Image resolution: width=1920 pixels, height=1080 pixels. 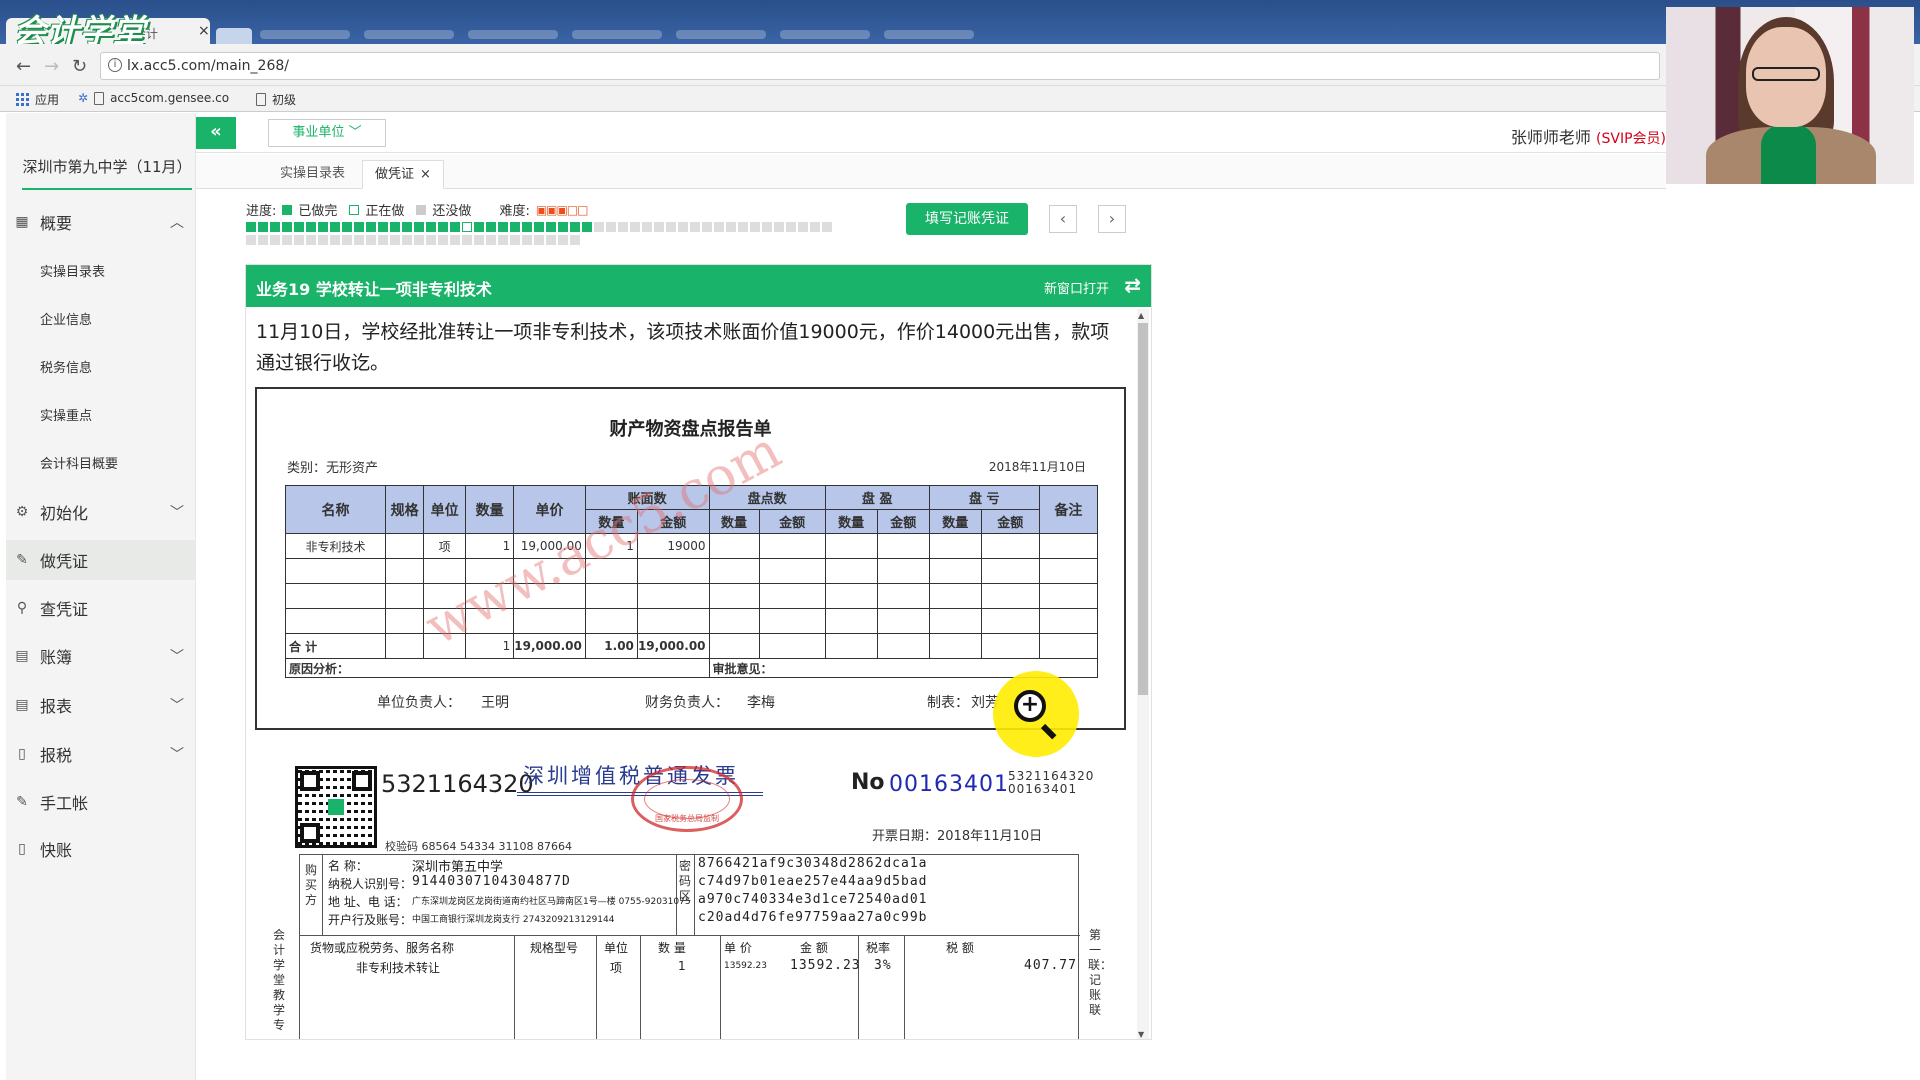 What do you see at coordinates (967, 219) in the screenshot?
I see `fill-voucher-button: 填写记账凭证` at bounding box center [967, 219].